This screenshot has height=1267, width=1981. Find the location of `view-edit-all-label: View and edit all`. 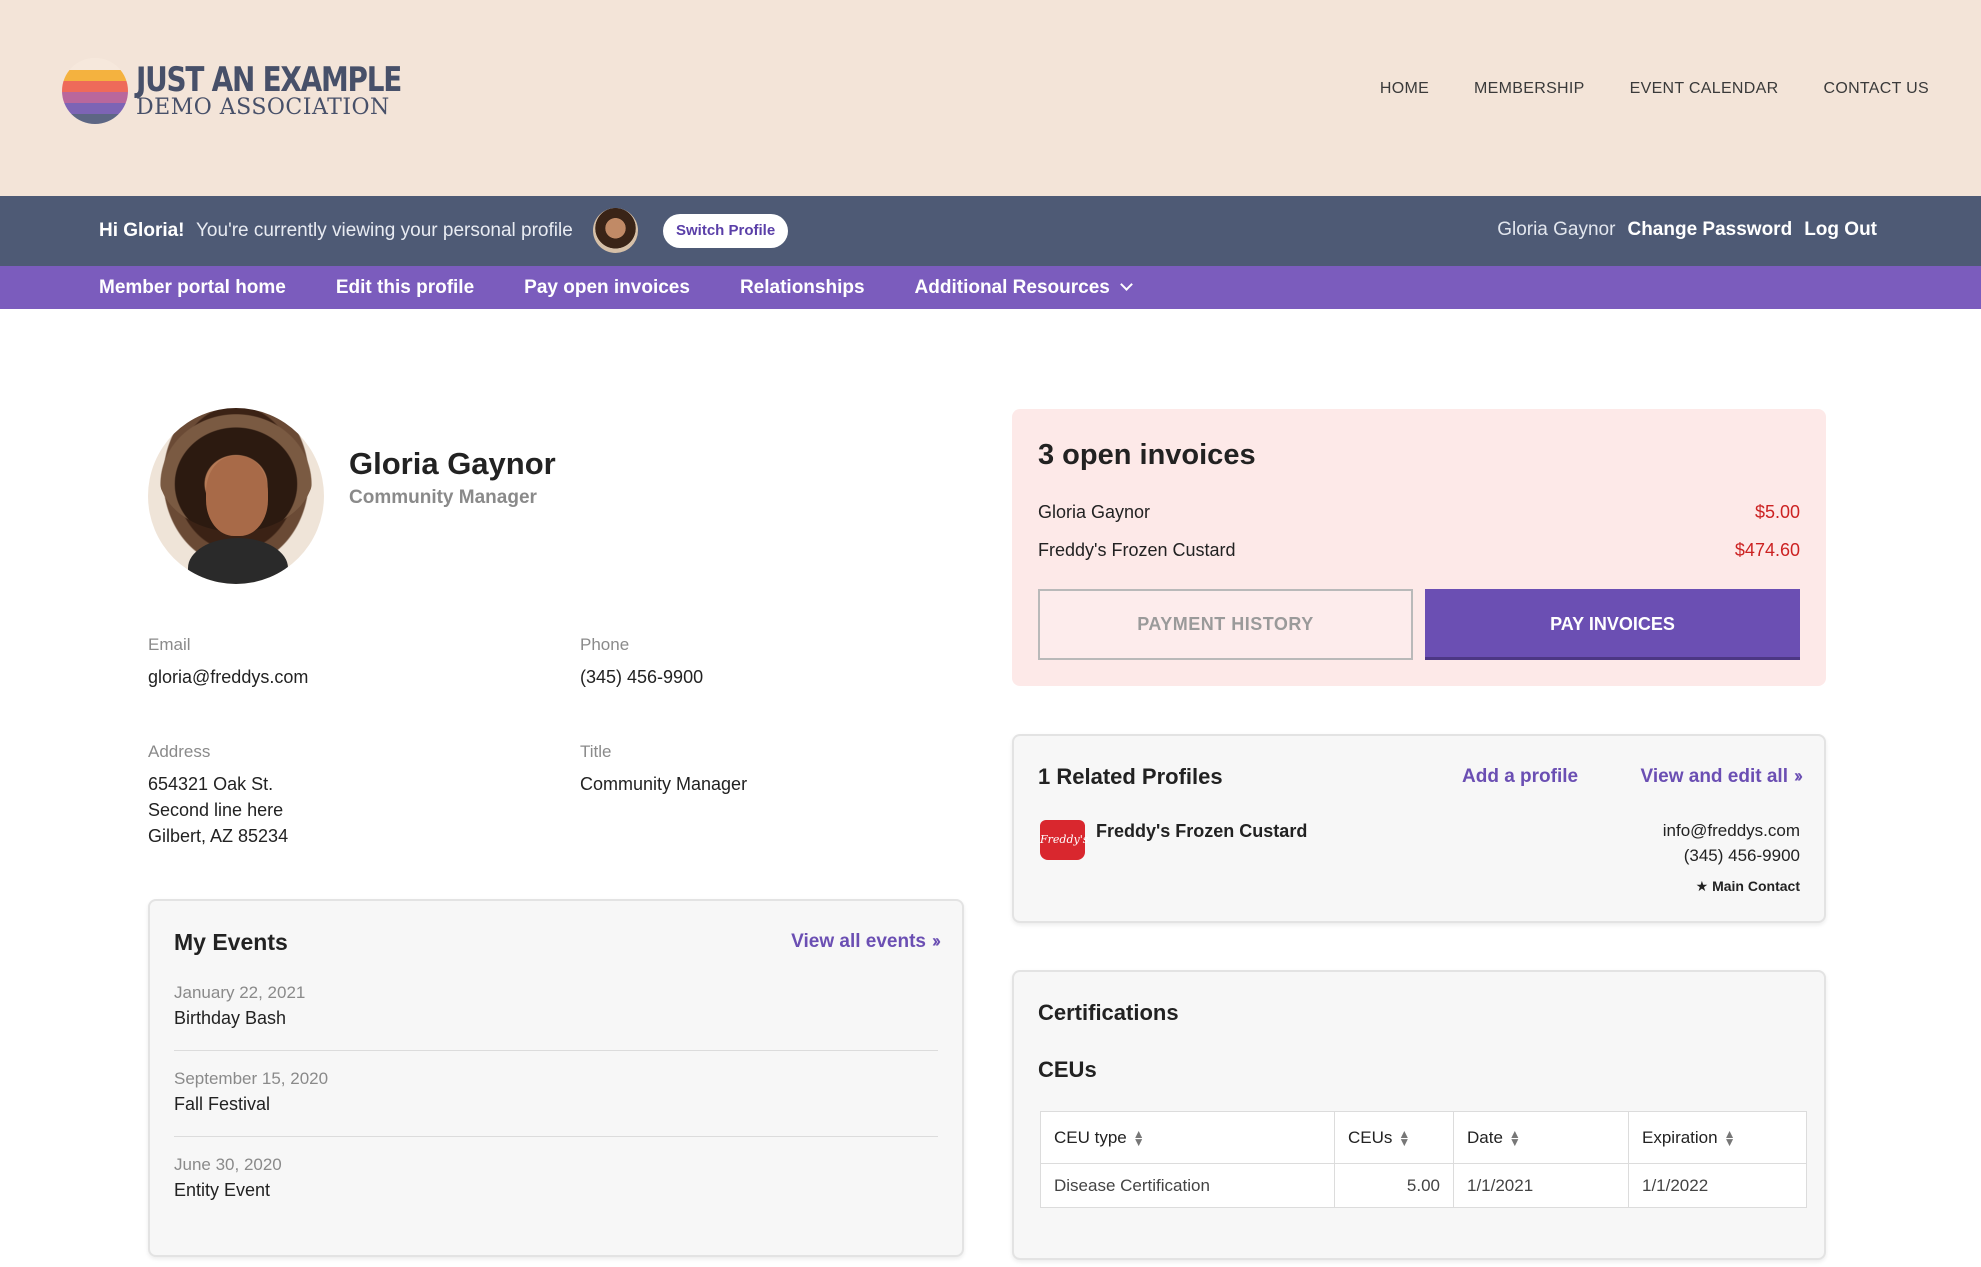

view-edit-all-label: View and edit all is located at coordinates (1714, 776).